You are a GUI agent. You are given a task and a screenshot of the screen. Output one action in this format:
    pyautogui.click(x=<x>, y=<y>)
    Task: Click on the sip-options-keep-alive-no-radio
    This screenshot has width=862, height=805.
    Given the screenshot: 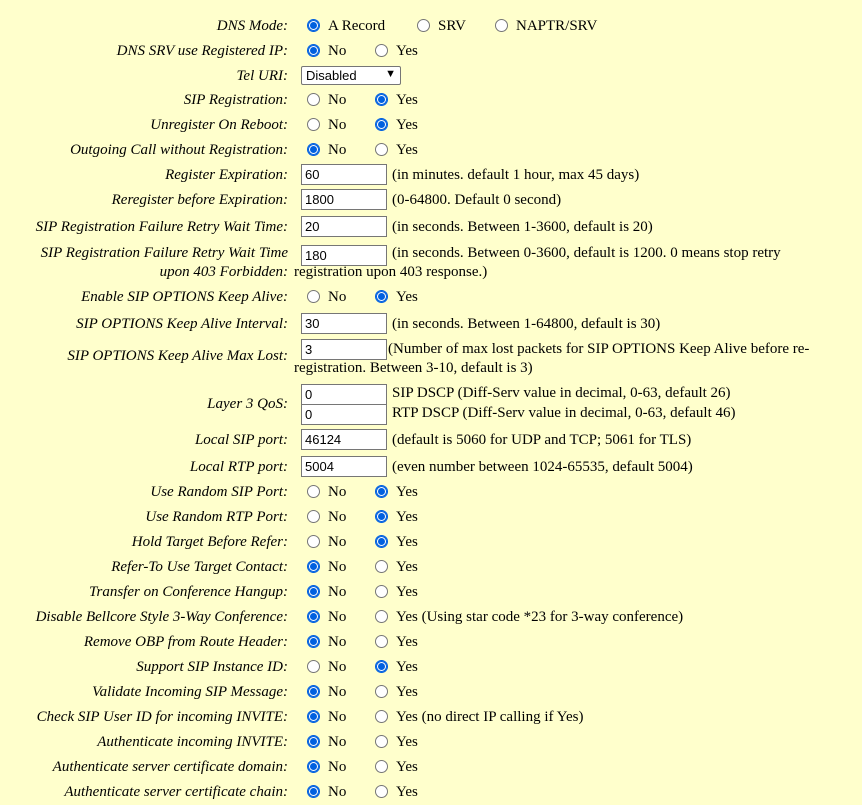 What is the action you would take?
    pyautogui.click(x=313, y=296)
    